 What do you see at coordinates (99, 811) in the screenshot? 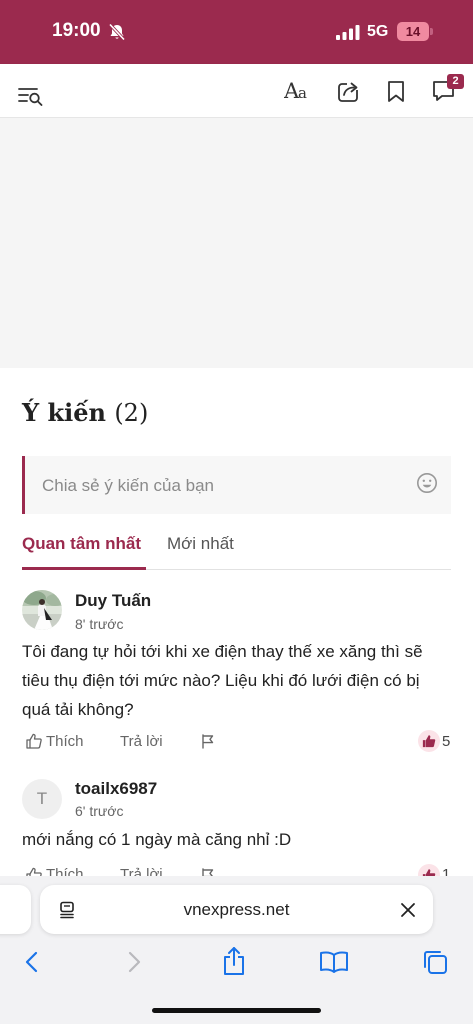
I see `comment-time: 6' trước` at bounding box center [99, 811].